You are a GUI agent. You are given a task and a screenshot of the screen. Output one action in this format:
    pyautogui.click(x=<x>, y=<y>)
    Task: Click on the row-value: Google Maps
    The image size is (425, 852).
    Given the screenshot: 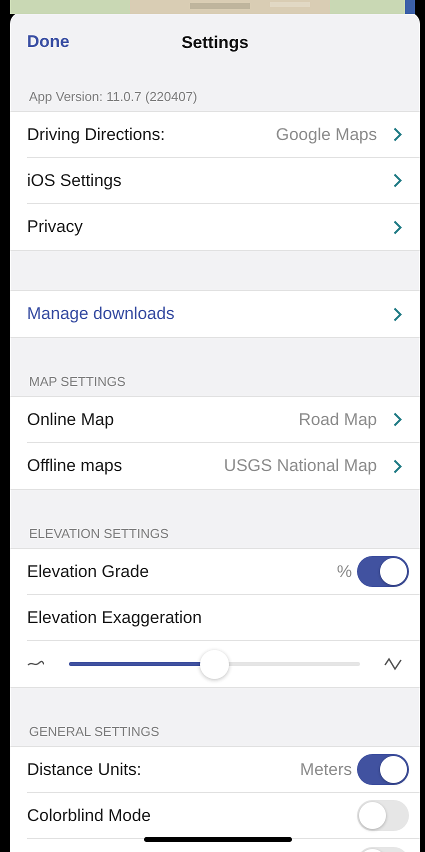 What is the action you would take?
    pyautogui.click(x=326, y=134)
    